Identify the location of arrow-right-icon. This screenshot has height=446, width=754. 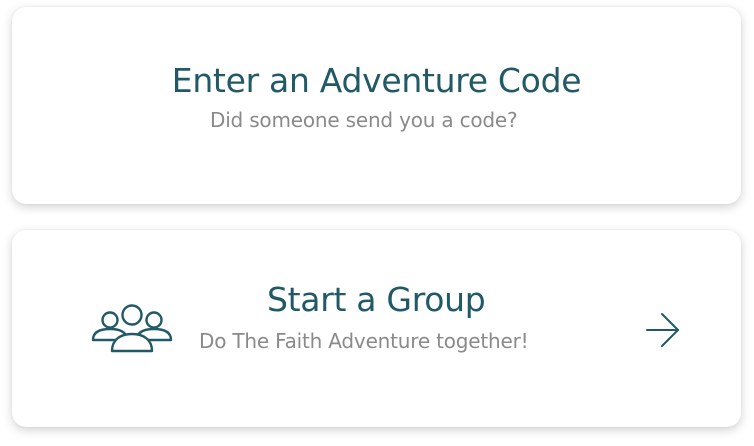
(663, 330).